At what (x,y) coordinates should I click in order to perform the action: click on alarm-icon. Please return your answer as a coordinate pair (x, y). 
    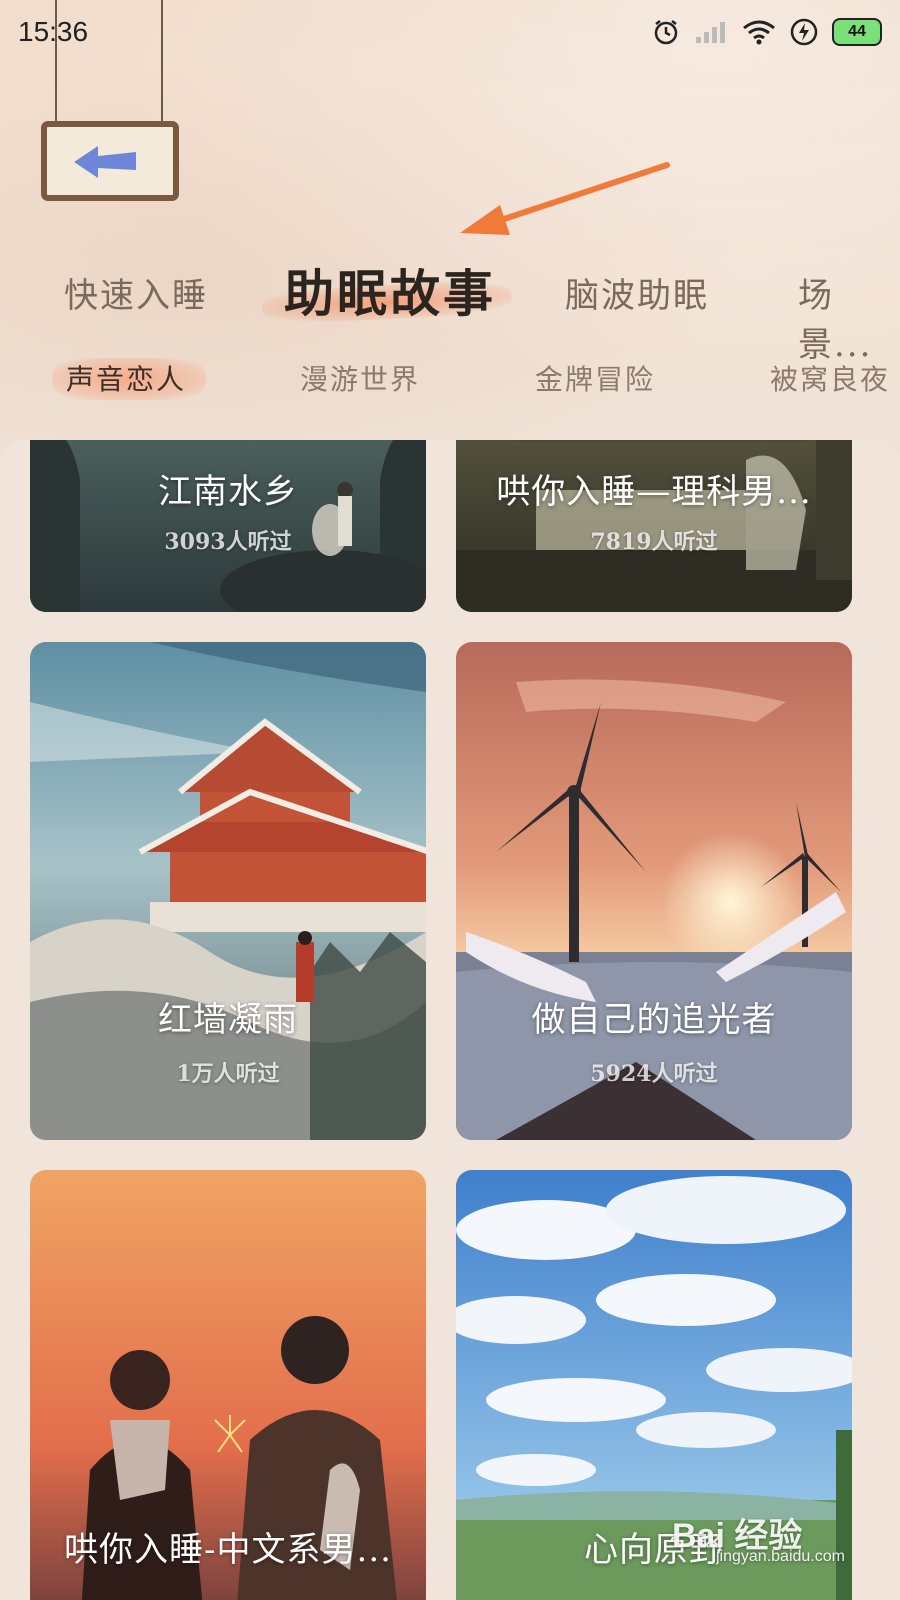
    Looking at the image, I should click on (666, 32).